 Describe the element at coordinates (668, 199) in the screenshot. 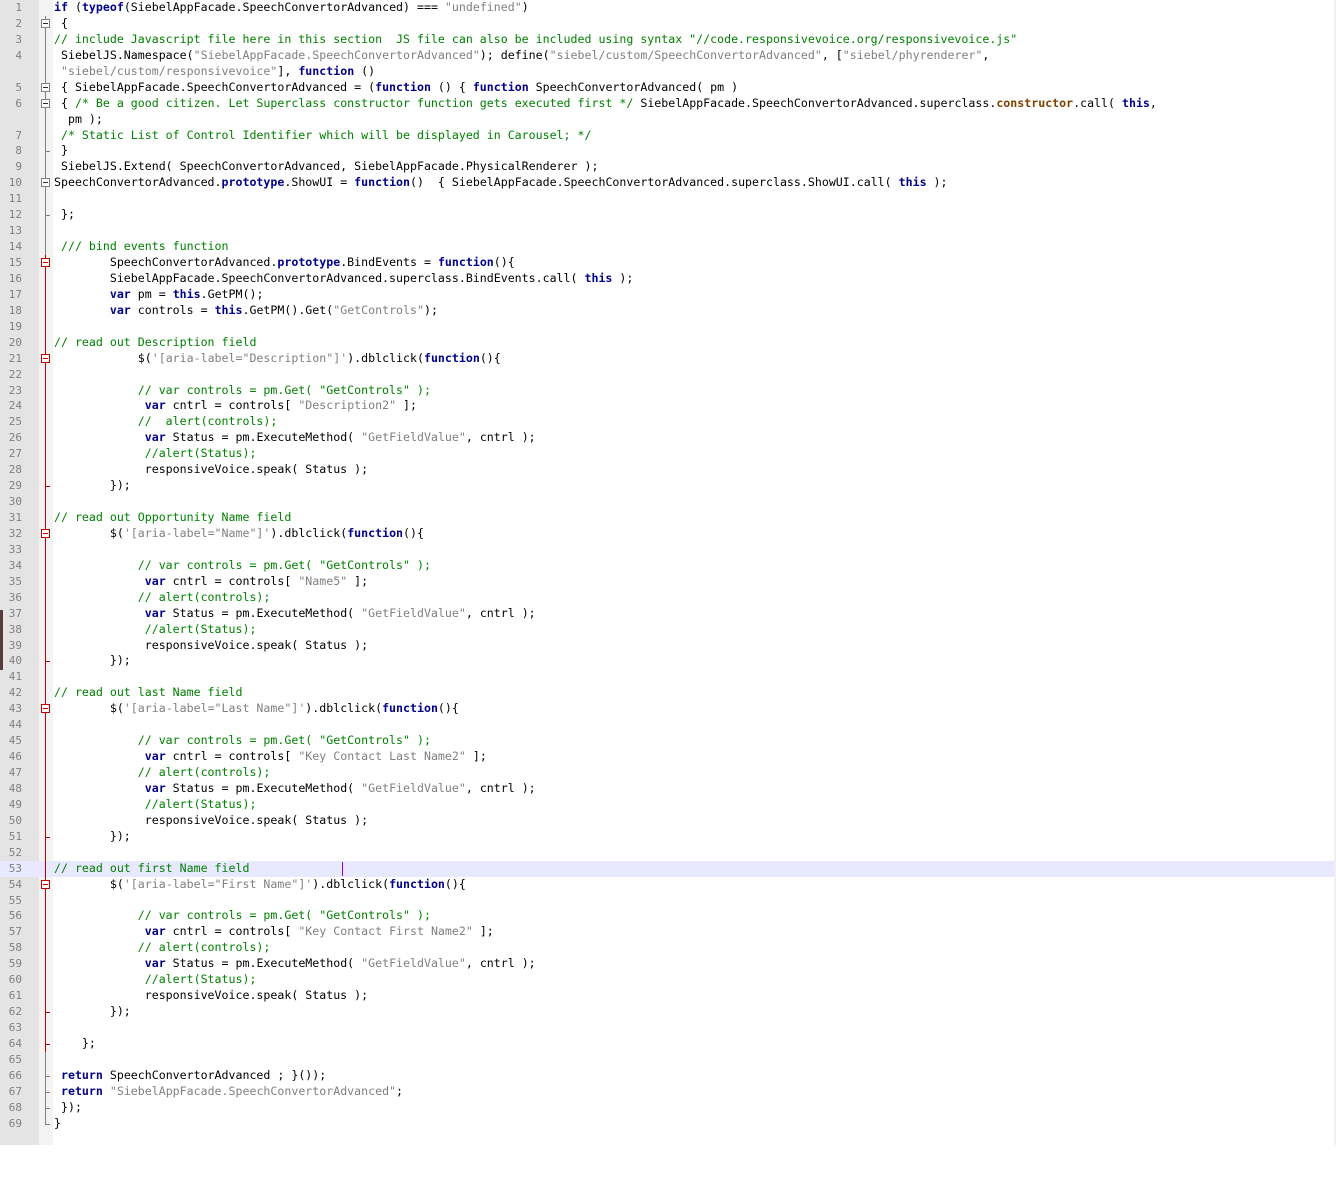

I see `code-line: 11` at that location.